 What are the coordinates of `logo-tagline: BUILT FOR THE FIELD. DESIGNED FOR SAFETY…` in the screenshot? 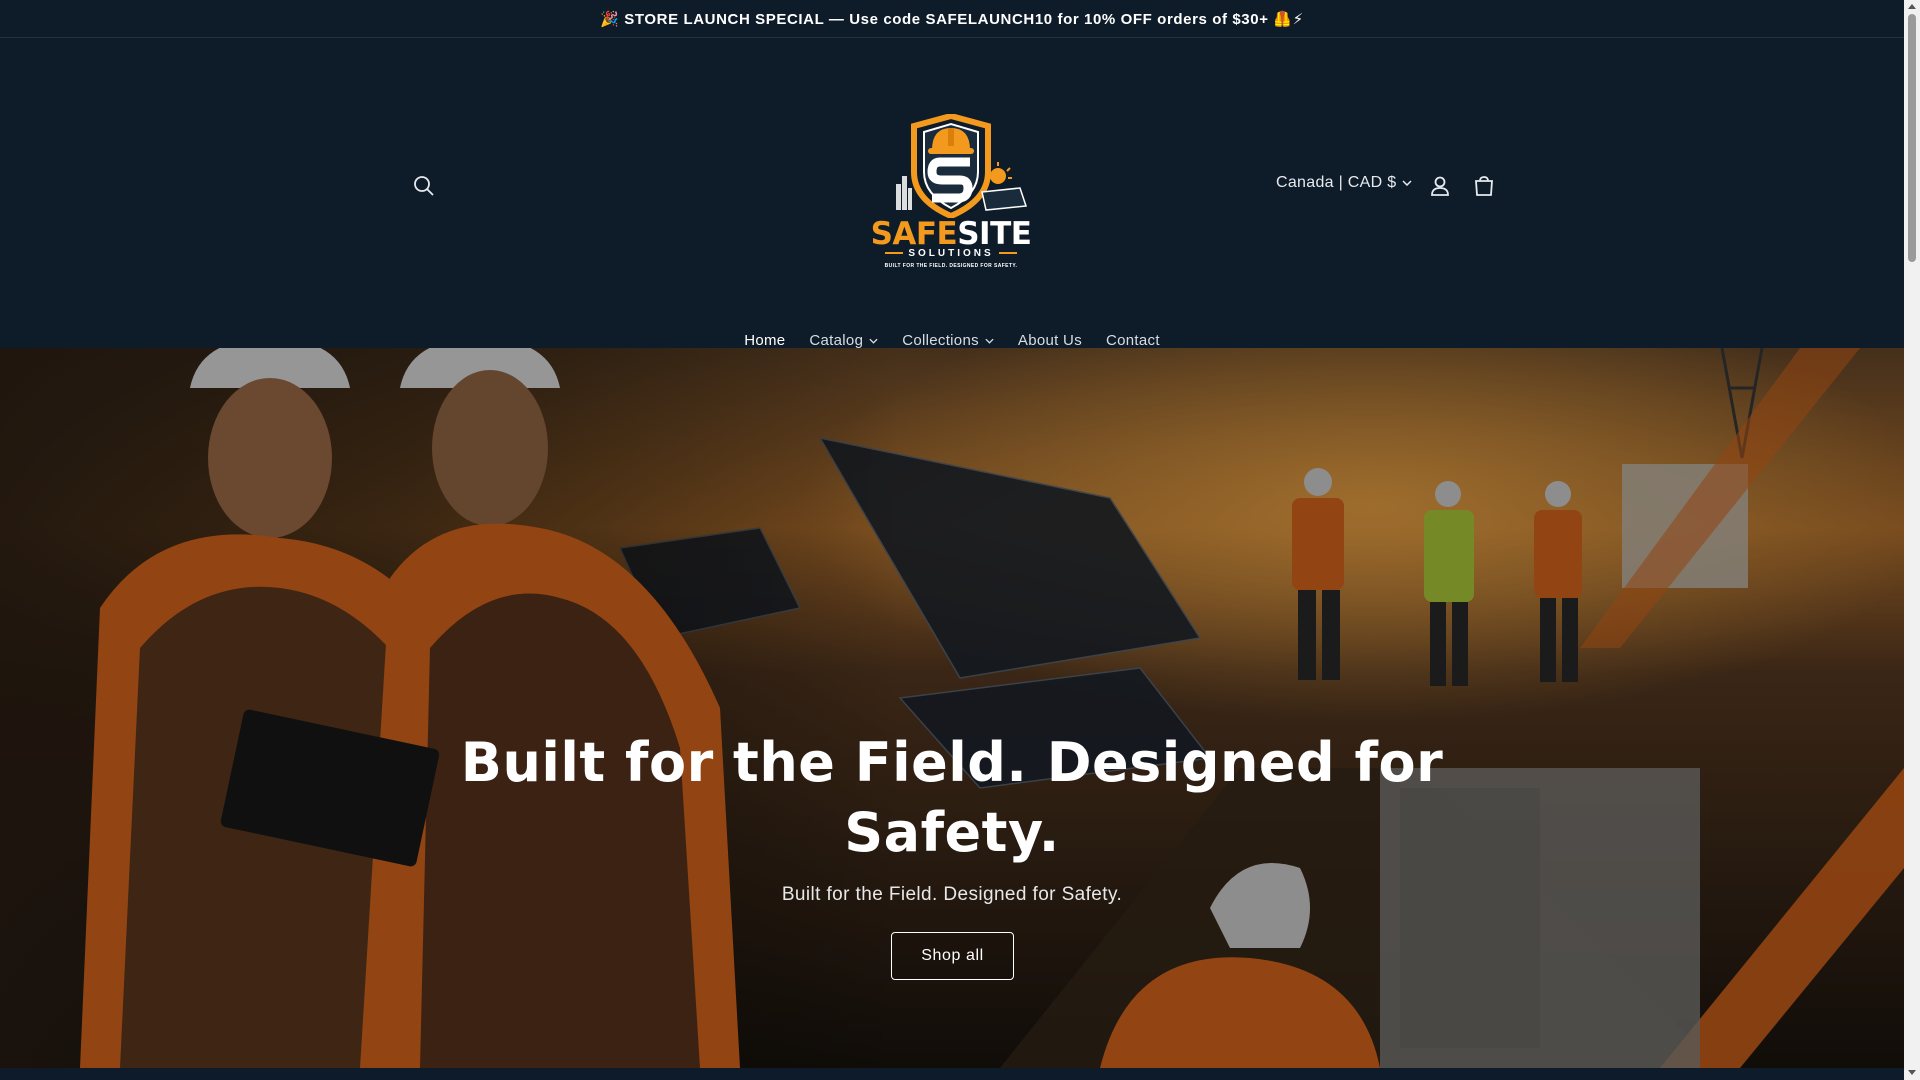 It's located at (951, 266).